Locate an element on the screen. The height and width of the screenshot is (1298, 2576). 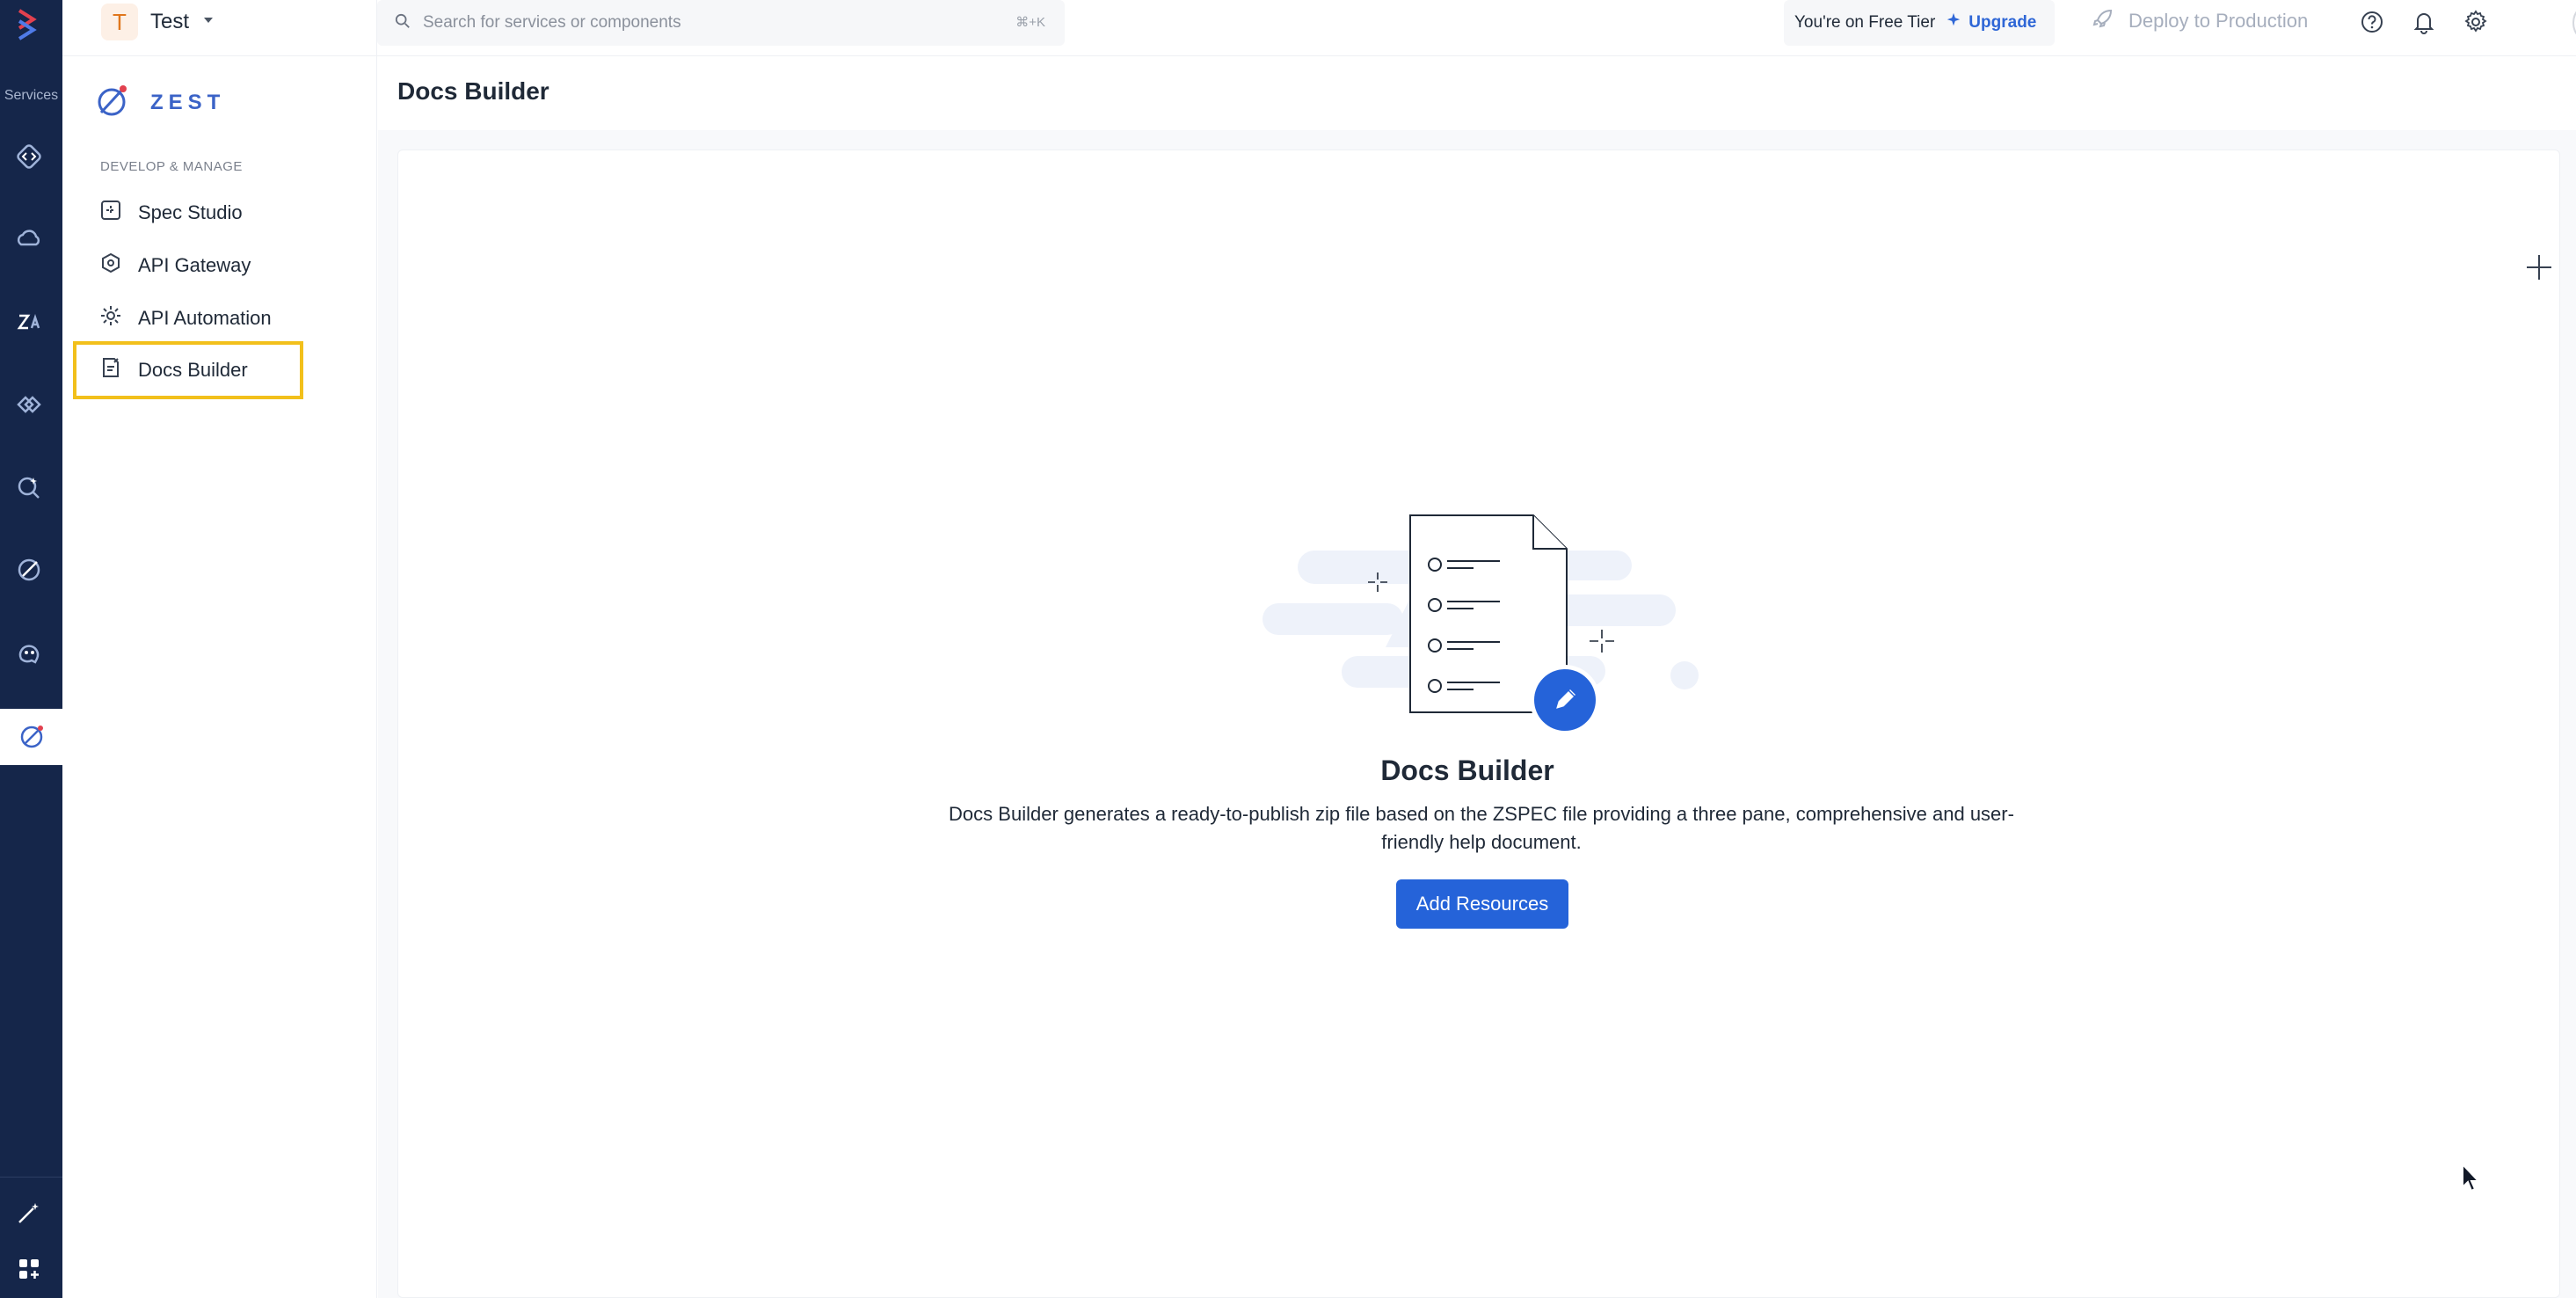
deploy-to-production-button: Deploy to Production is located at coordinates (2200, 21).